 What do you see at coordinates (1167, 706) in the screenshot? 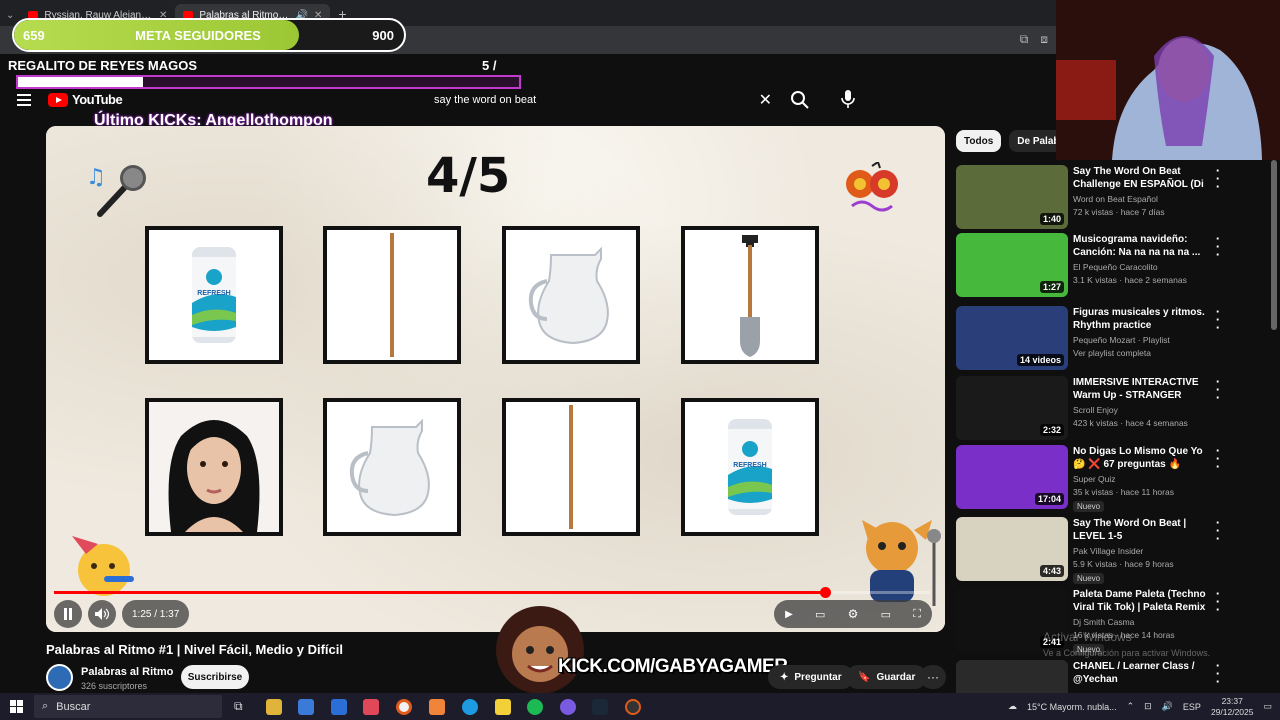
I see `volume-icon: 🔊` at bounding box center [1167, 706].